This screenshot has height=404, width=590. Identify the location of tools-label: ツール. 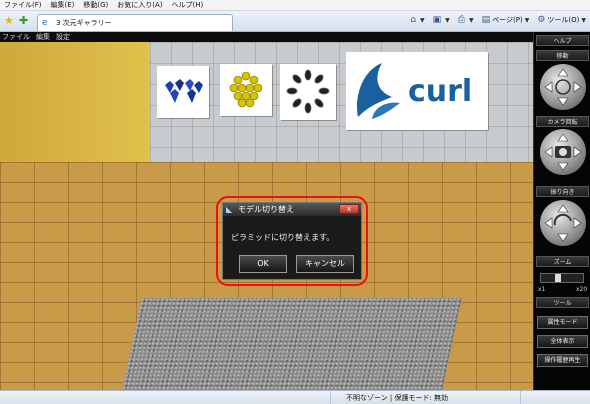
(562, 302).